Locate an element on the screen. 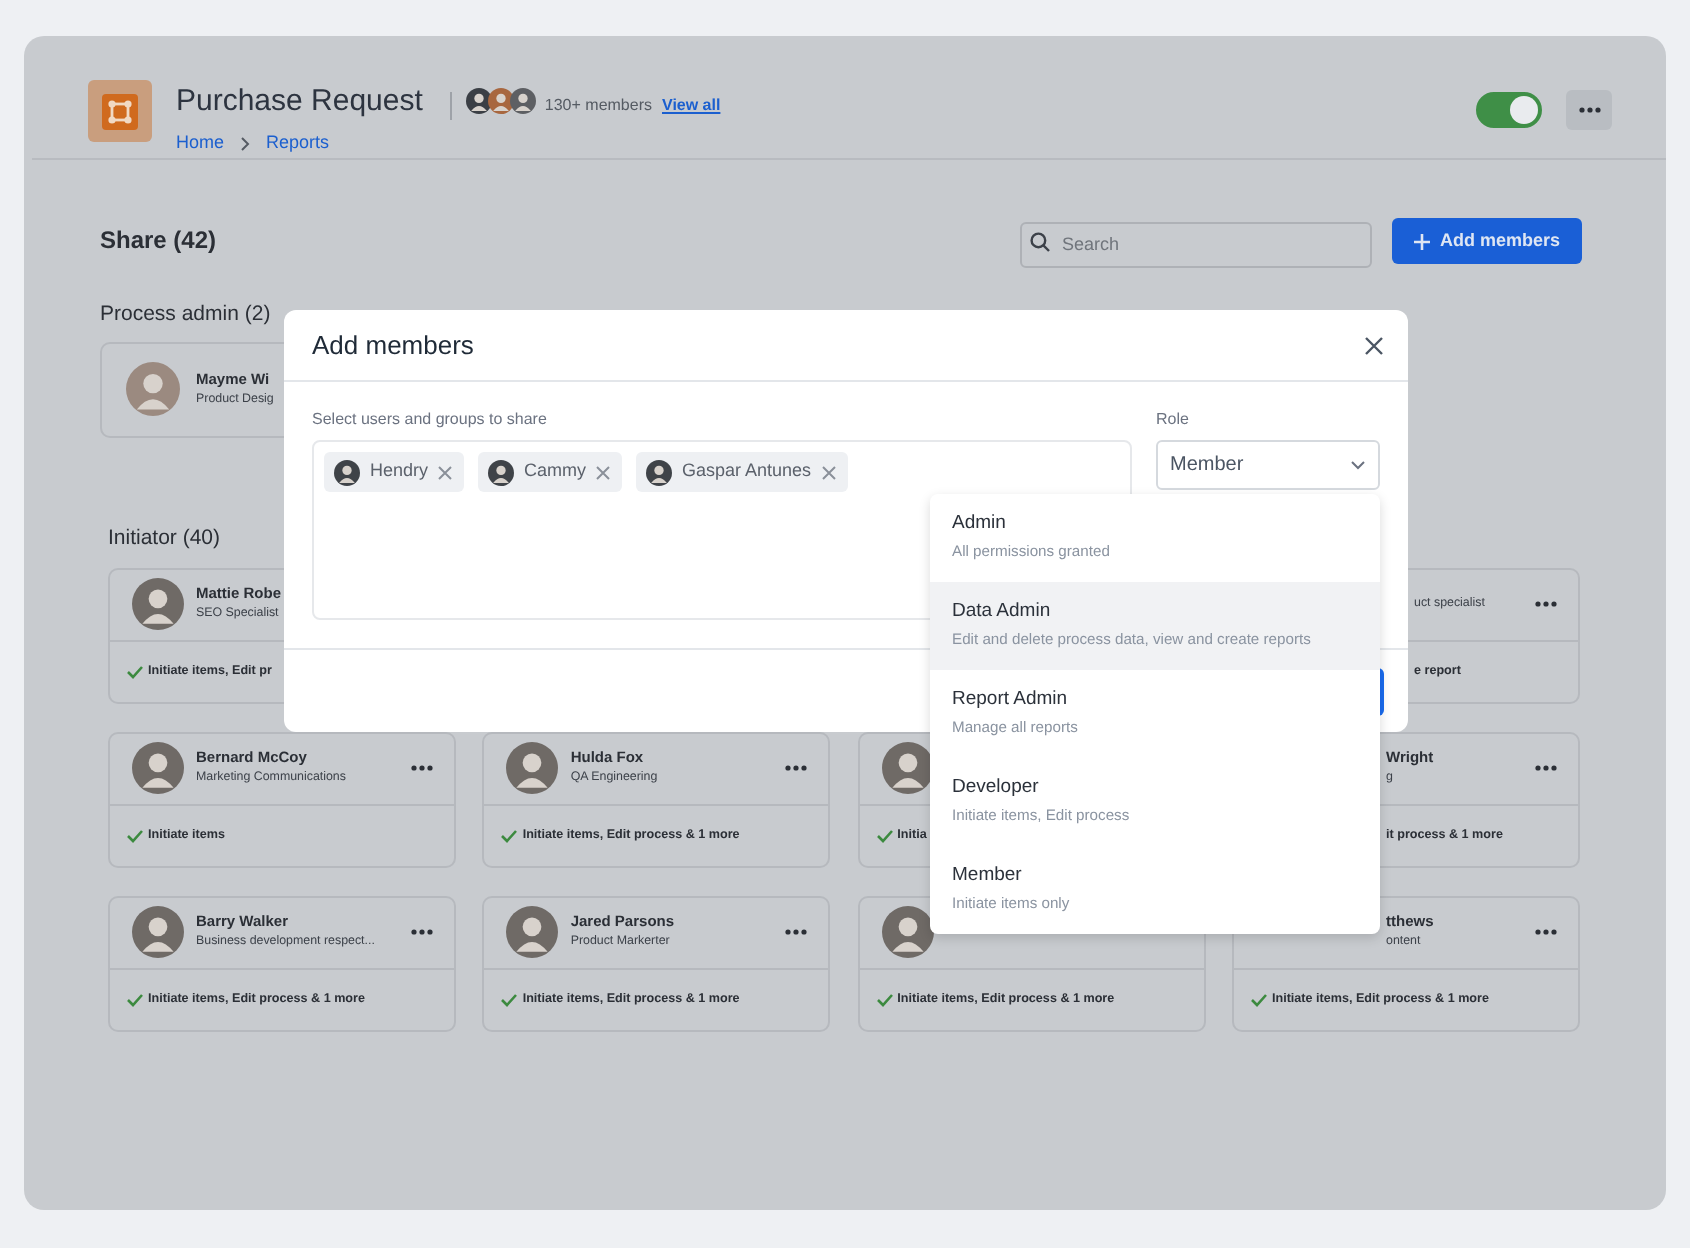  option-title: Developer is located at coordinates (996, 788).